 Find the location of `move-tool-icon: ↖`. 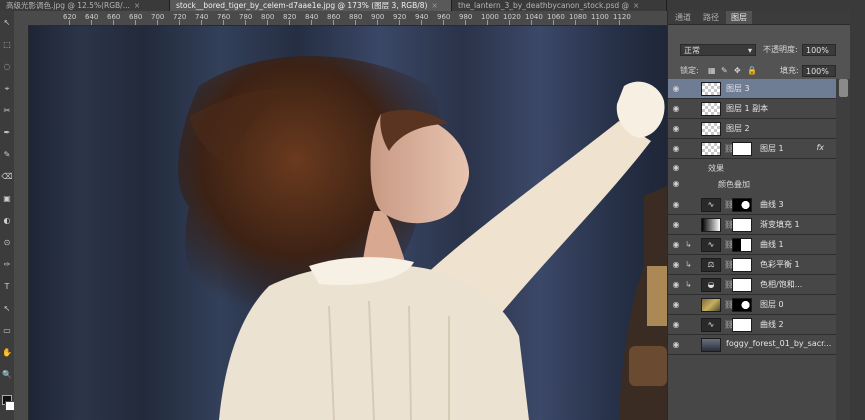

move-tool-icon: ↖ is located at coordinates (7, 23).